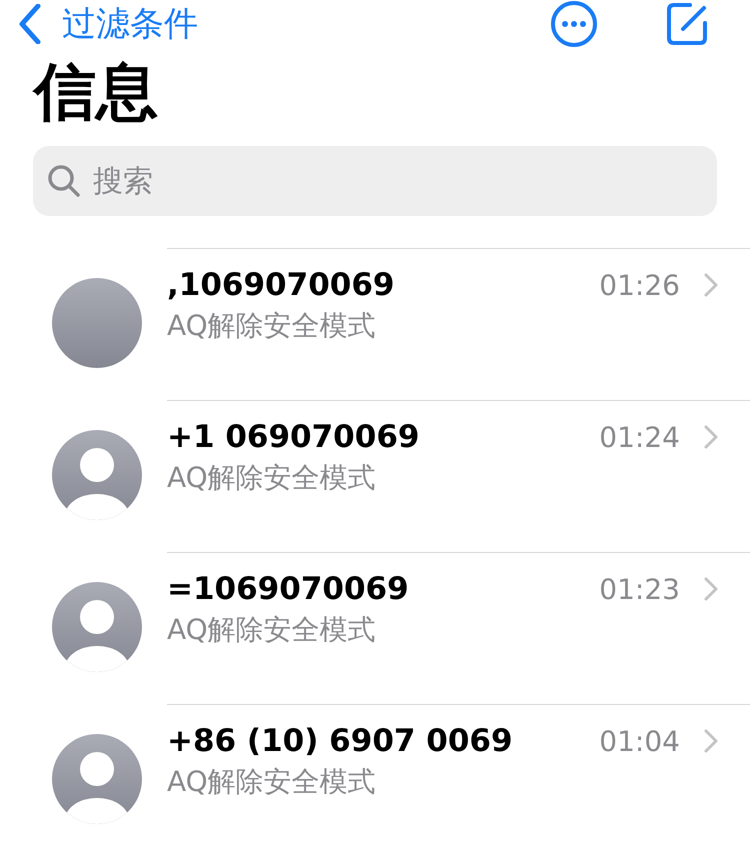 The image size is (750, 850). I want to click on back-chevron-icon, so click(30, 24).